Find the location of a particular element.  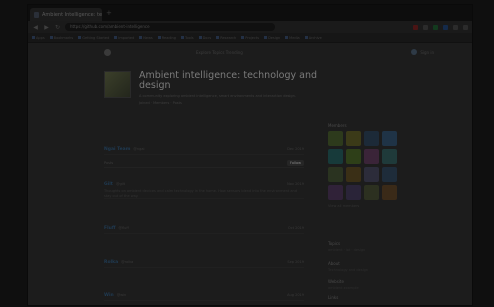

members-title: Members is located at coordinates (337, 125).